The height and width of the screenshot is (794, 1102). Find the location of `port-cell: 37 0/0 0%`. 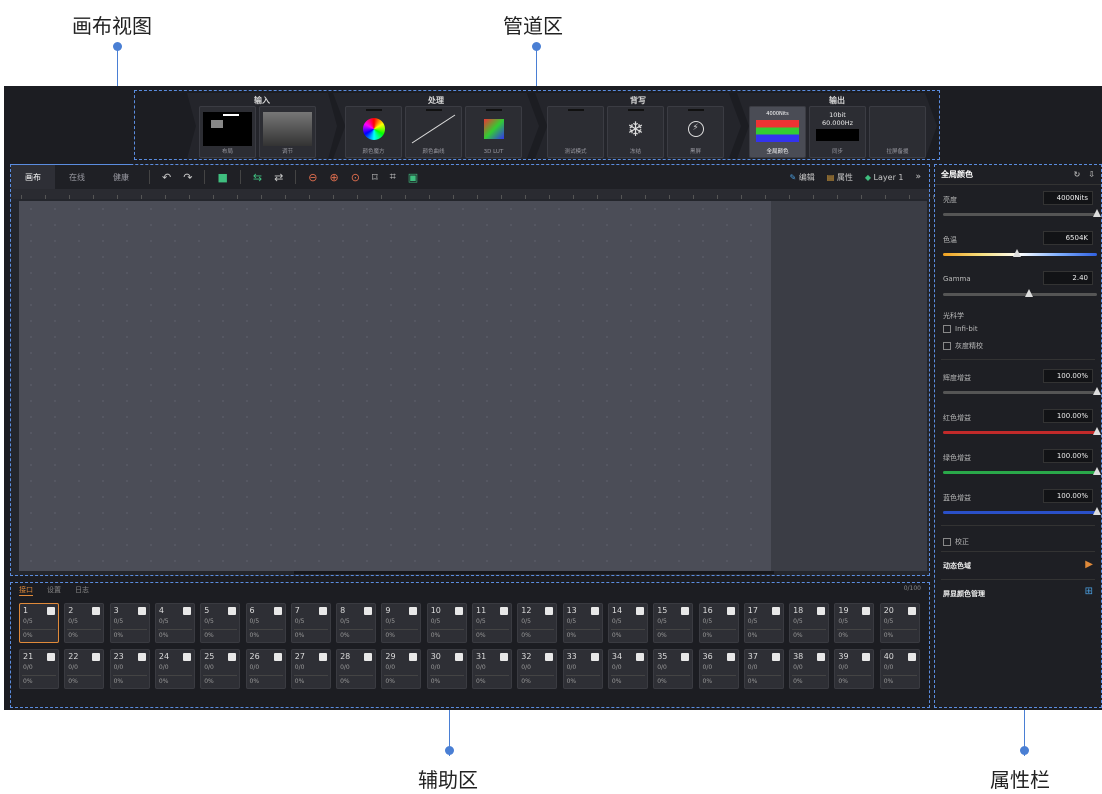

port-cell: 37 0/0 0% is located at coordinates (763, 669).